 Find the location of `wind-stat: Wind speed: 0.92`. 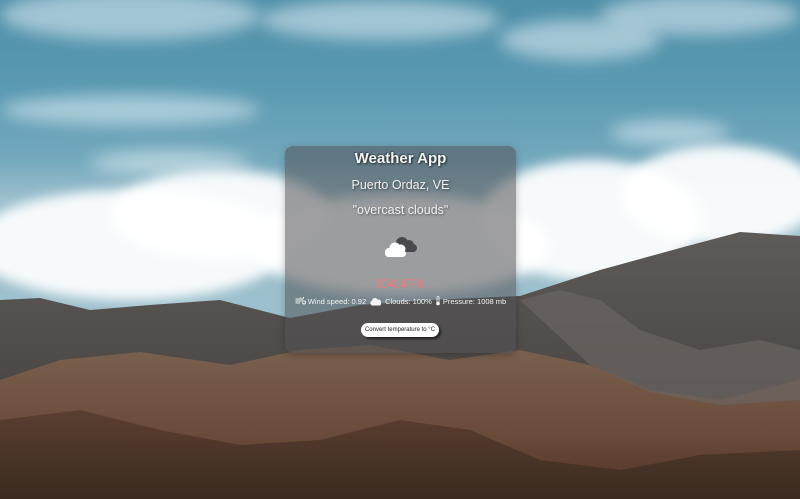

wind-stat: Wind speed: 0.92 is located at coordinates (330, 301).